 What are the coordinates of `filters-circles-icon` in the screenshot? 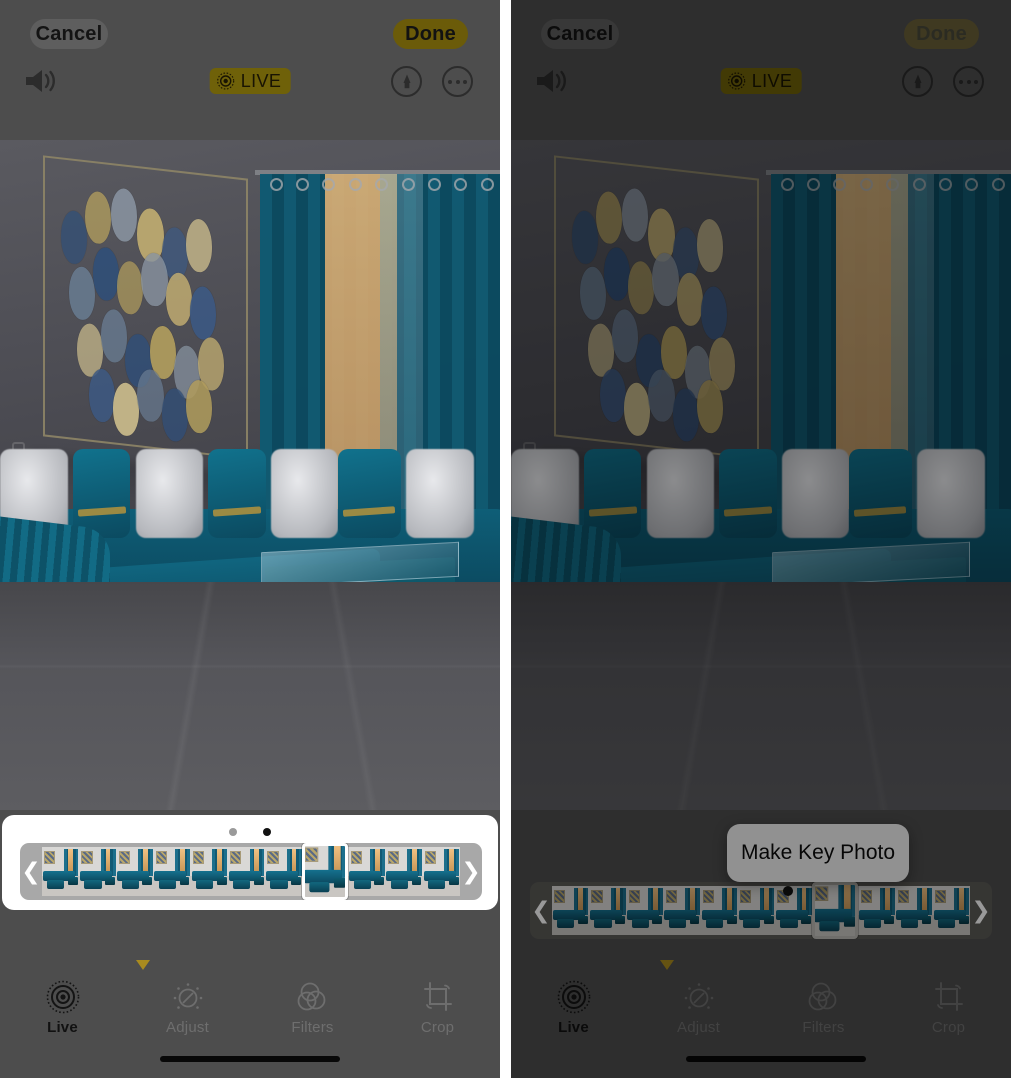 It's located at (313, 997).